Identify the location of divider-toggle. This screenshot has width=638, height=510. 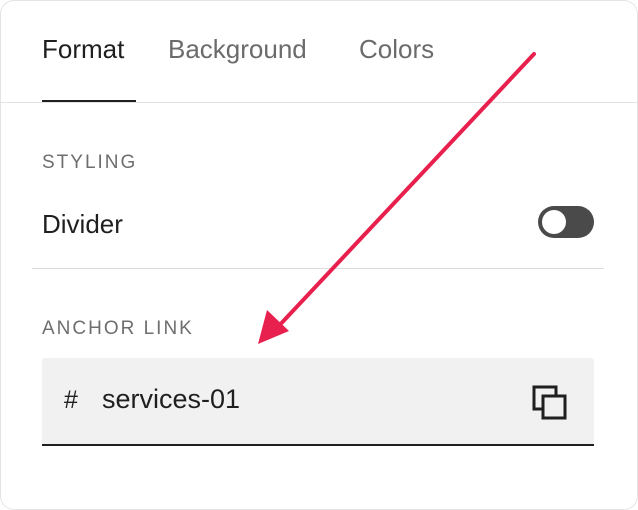
(566, 222).